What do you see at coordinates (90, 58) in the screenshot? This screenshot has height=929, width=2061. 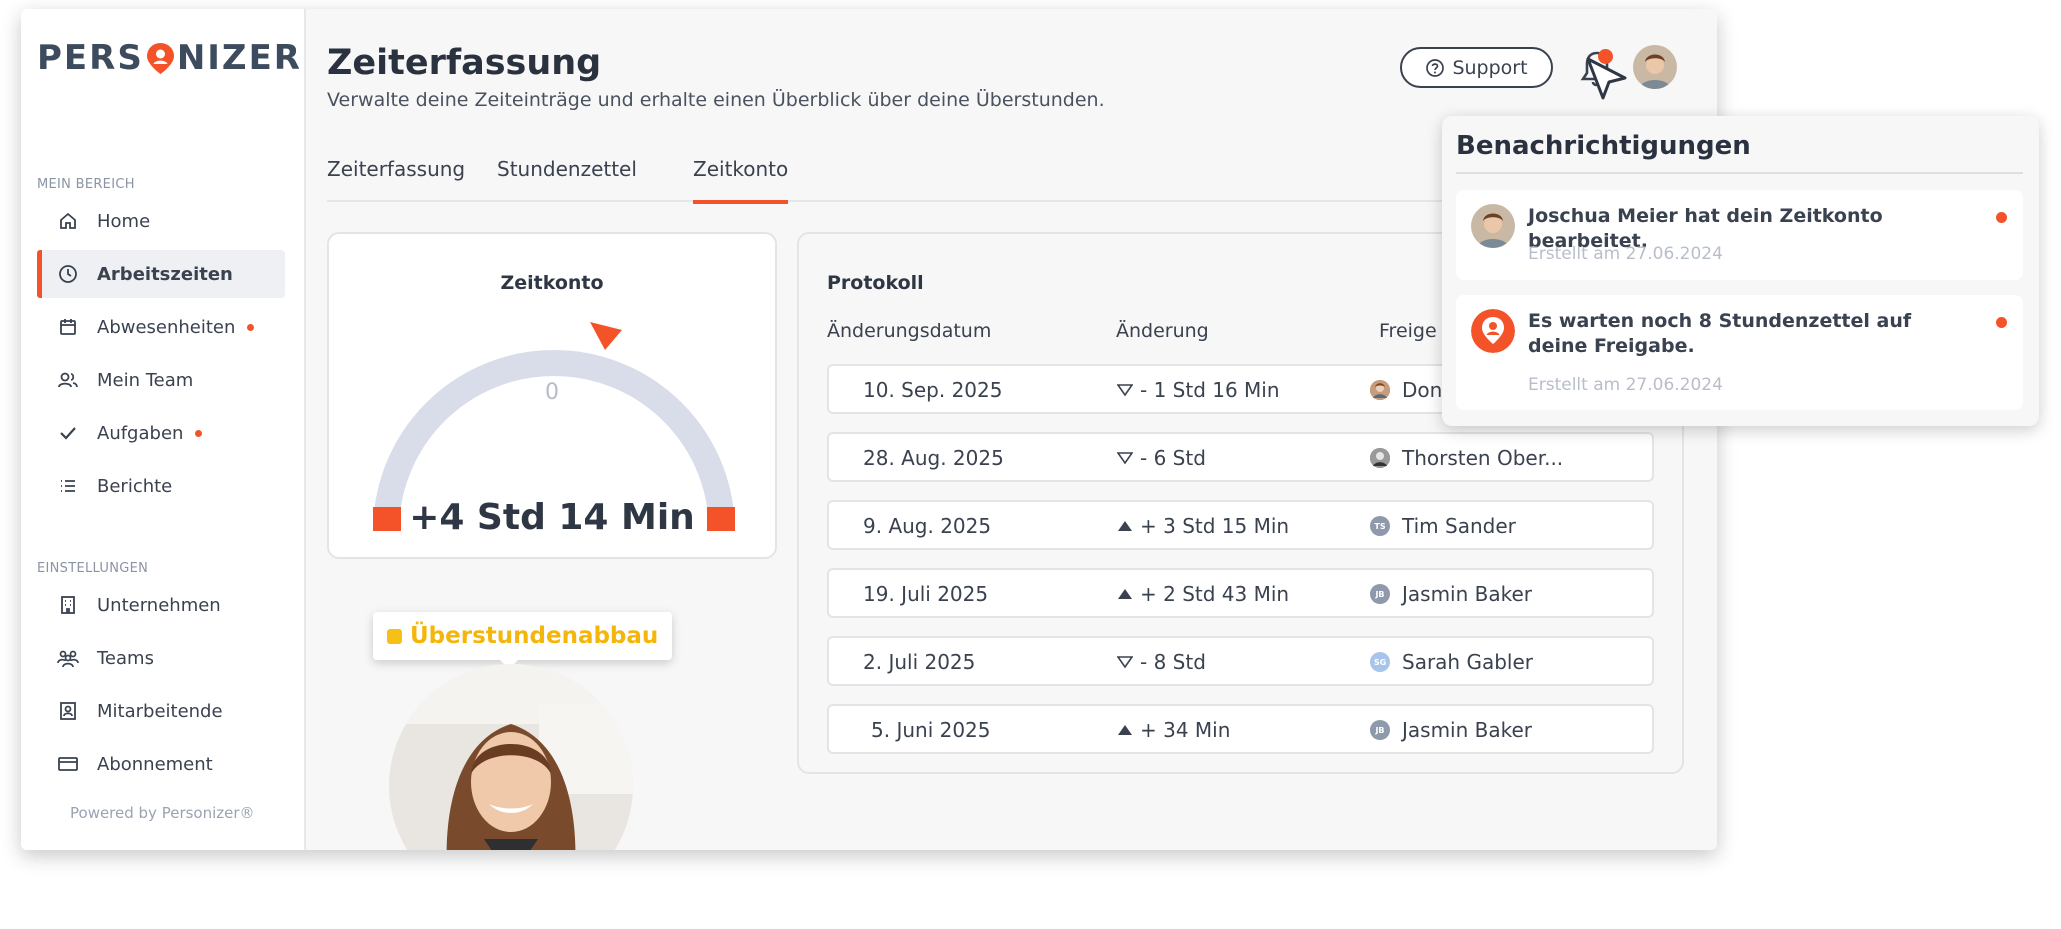 I see `logo-text-left: PERS` at bounding box center [90, 58].